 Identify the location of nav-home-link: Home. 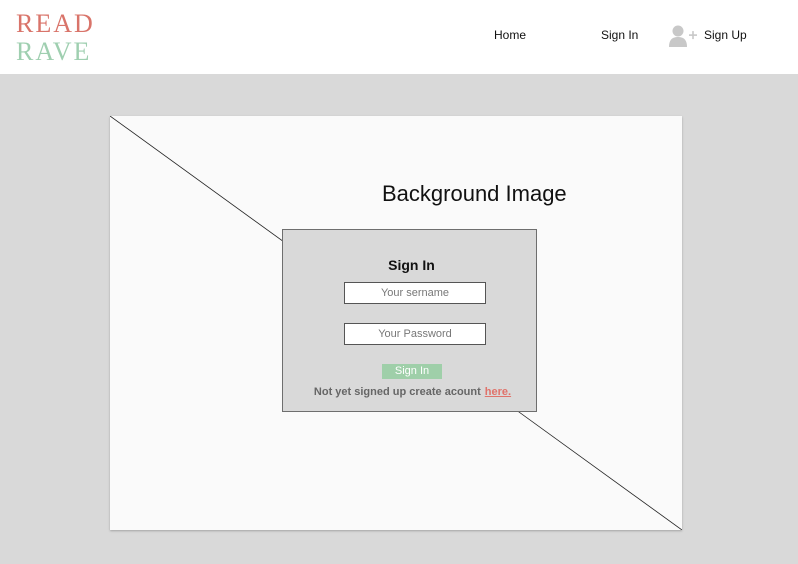
(510, 35).